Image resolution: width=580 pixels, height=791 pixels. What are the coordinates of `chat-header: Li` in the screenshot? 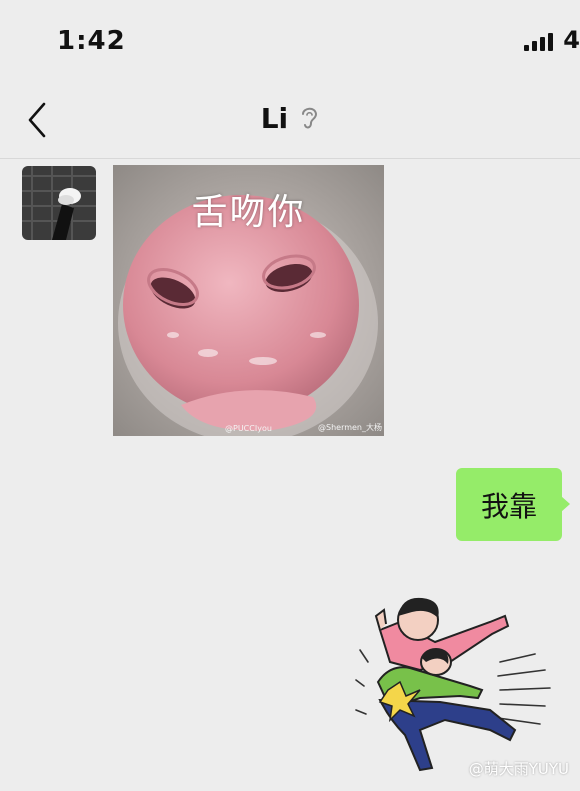 It's located at (290, 119).